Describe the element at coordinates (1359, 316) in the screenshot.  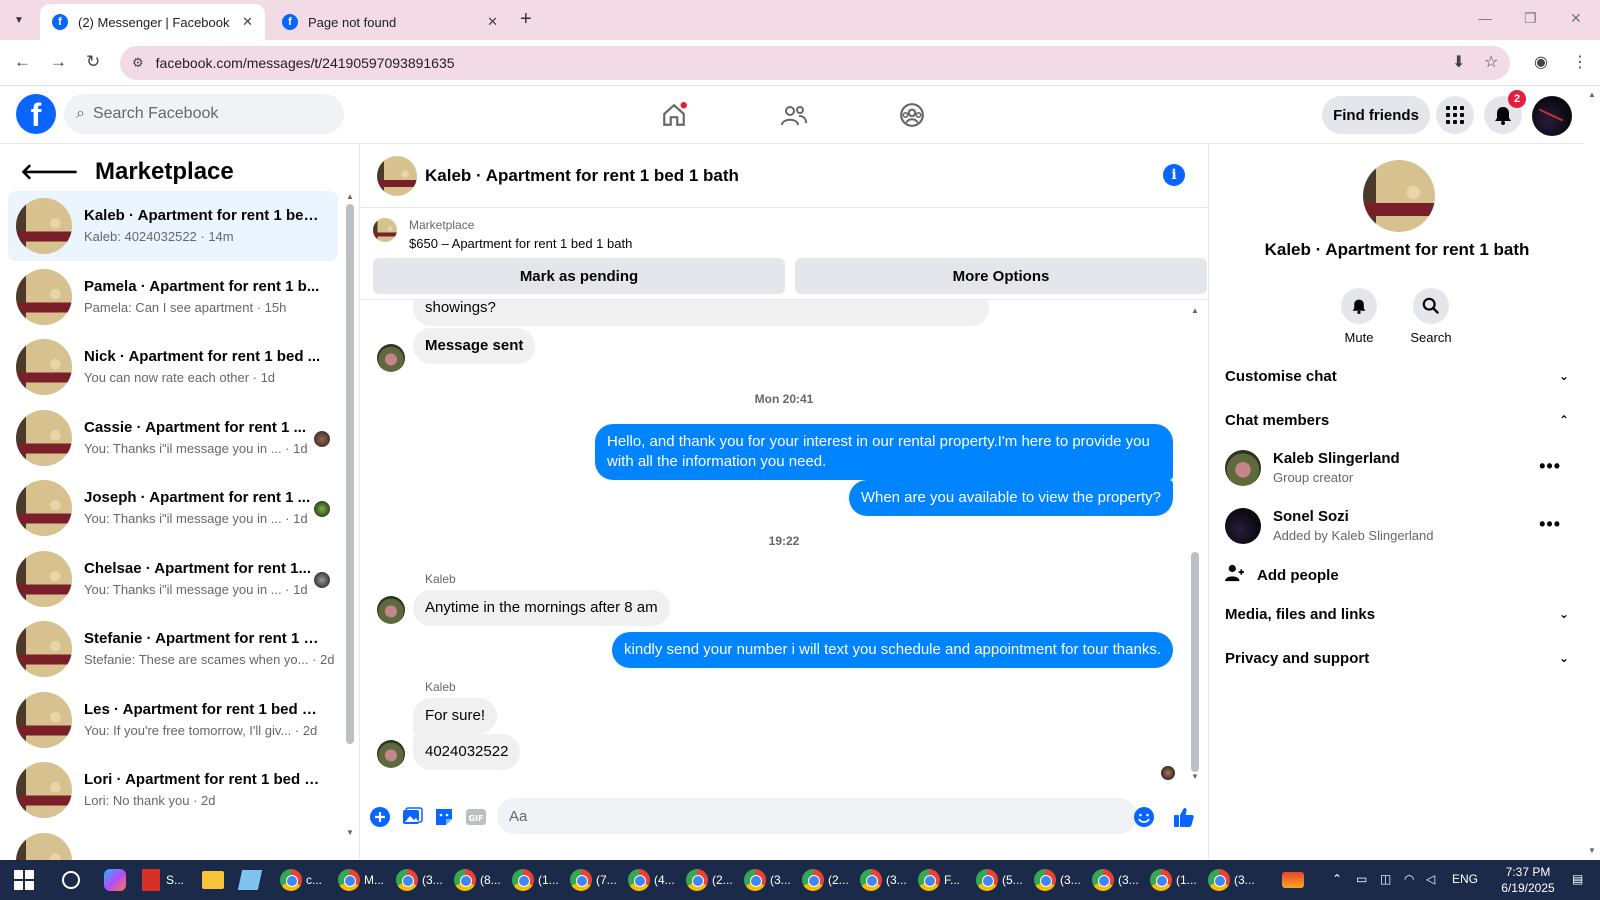
I see `mute-button: Mute` at that location.